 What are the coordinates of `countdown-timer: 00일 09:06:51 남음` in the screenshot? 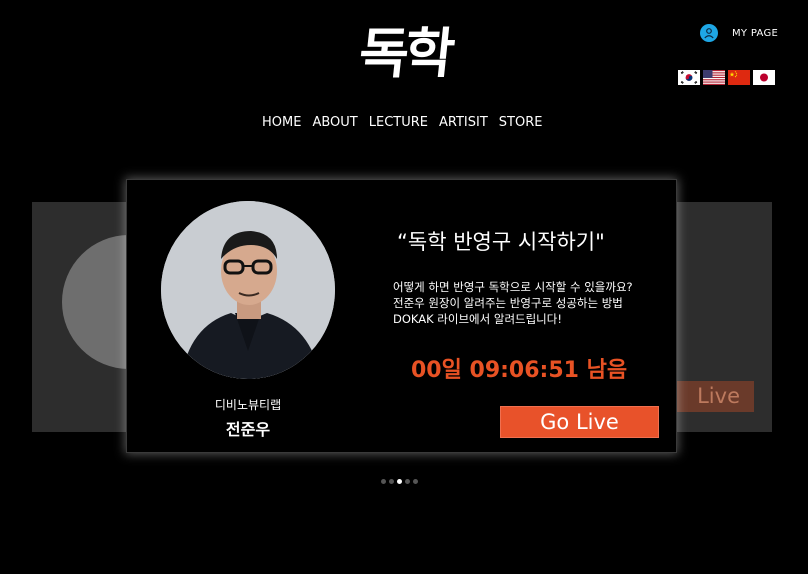 It's located at (519, 370).